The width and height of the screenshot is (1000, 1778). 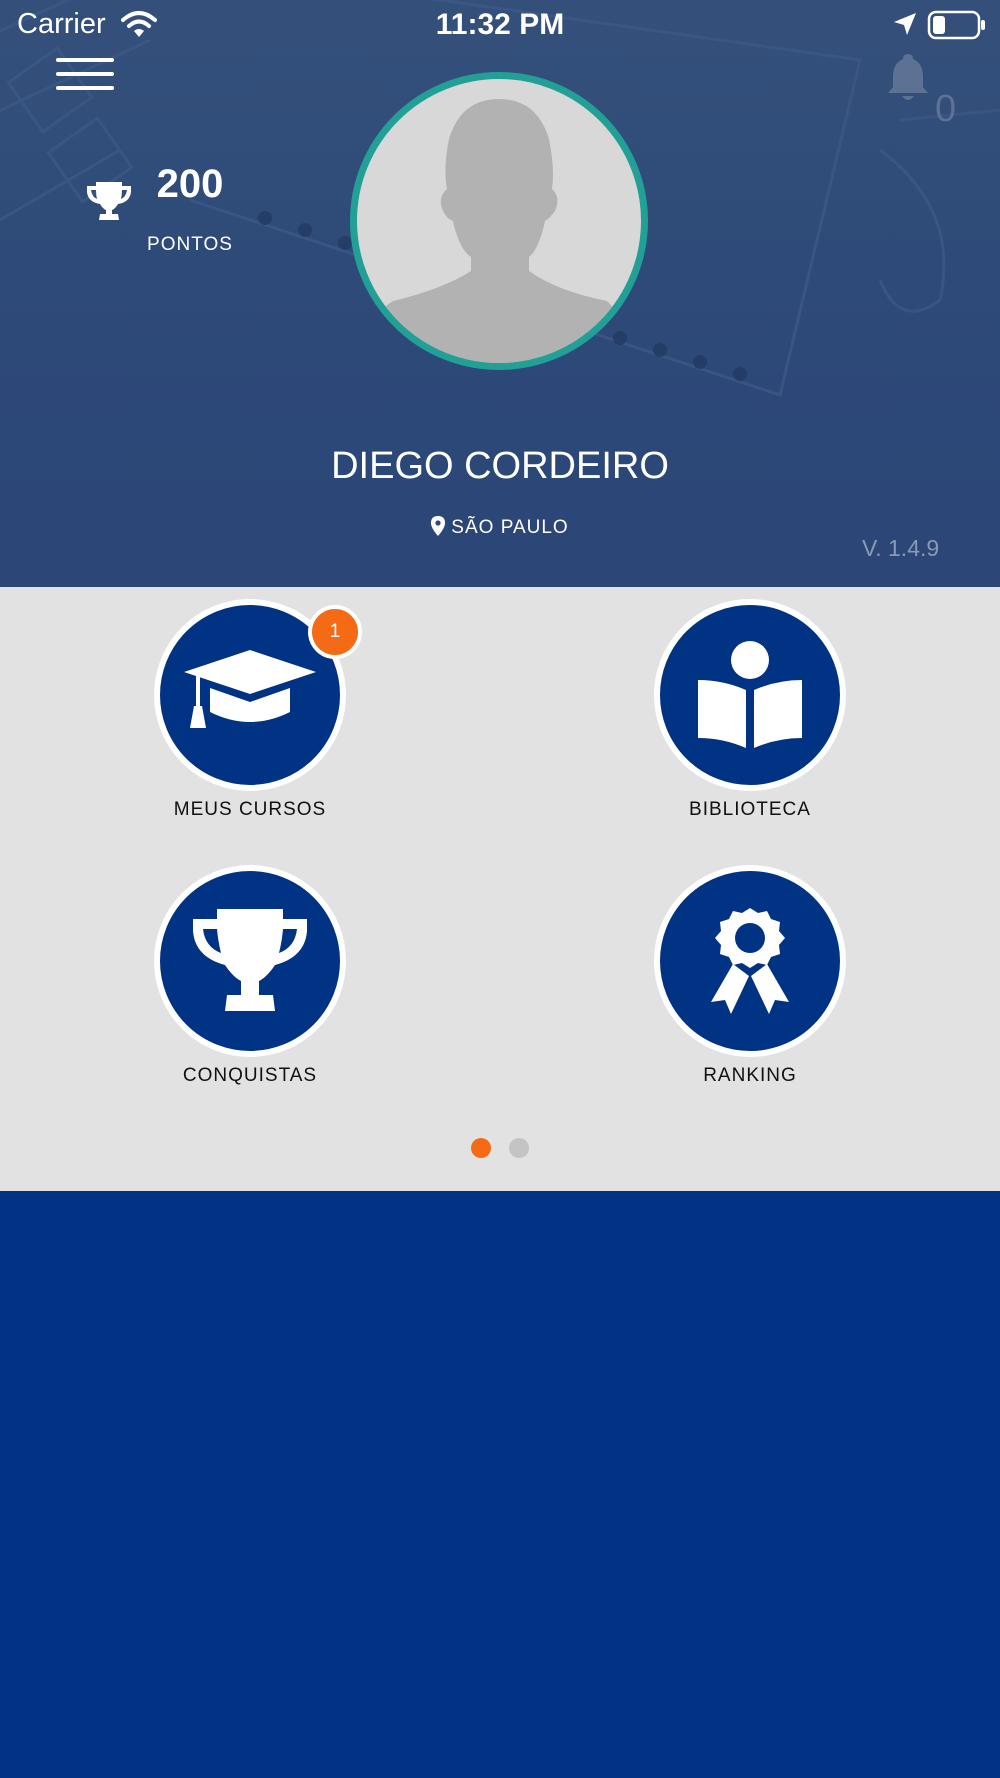 What do you see at coordinates (500, 466) in the screenshot?
I see `user-name: DIEGO CORDEIRO` at bounding box center [500, 466].